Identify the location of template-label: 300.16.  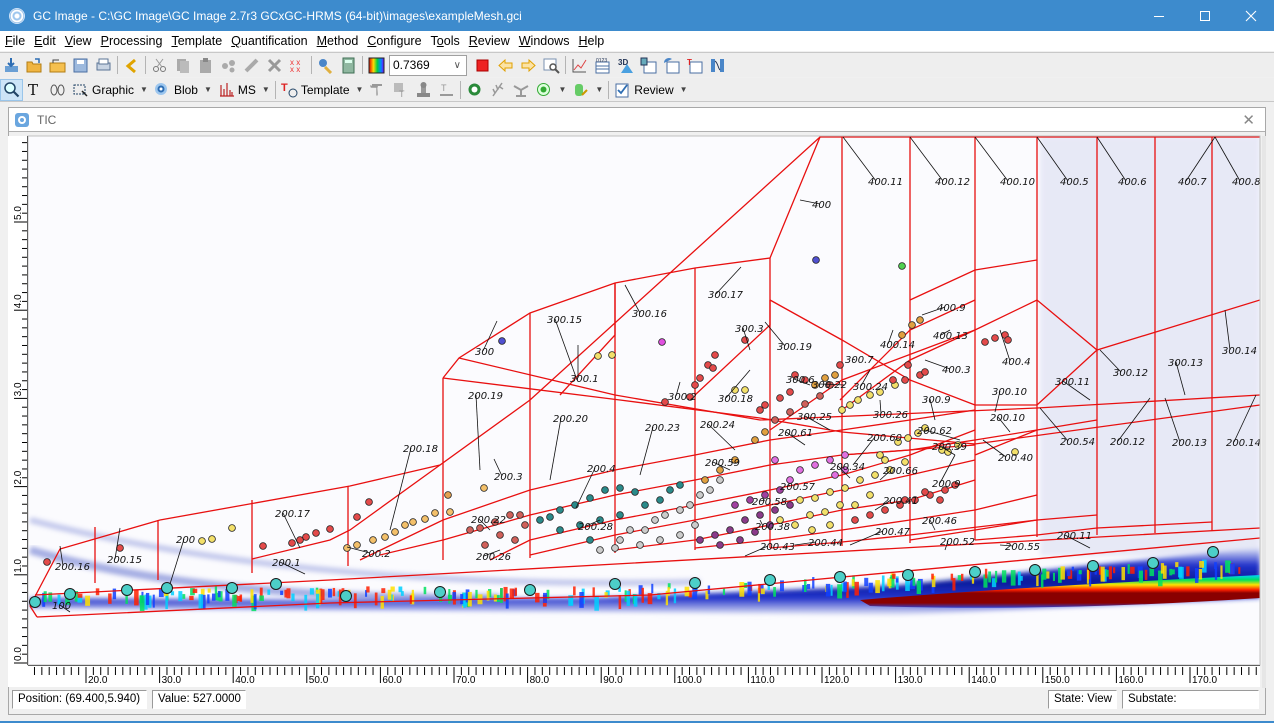
(649, 314).